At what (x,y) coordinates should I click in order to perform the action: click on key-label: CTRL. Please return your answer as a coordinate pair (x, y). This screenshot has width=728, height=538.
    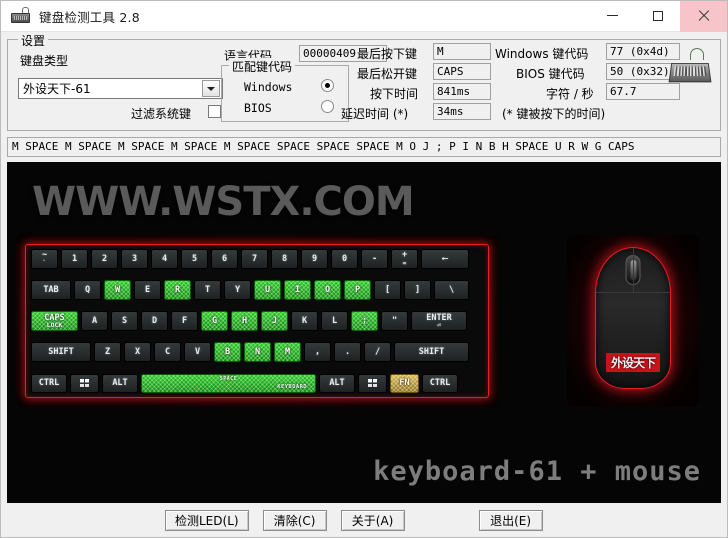
    Looking at the image, I should click on (440, 383).